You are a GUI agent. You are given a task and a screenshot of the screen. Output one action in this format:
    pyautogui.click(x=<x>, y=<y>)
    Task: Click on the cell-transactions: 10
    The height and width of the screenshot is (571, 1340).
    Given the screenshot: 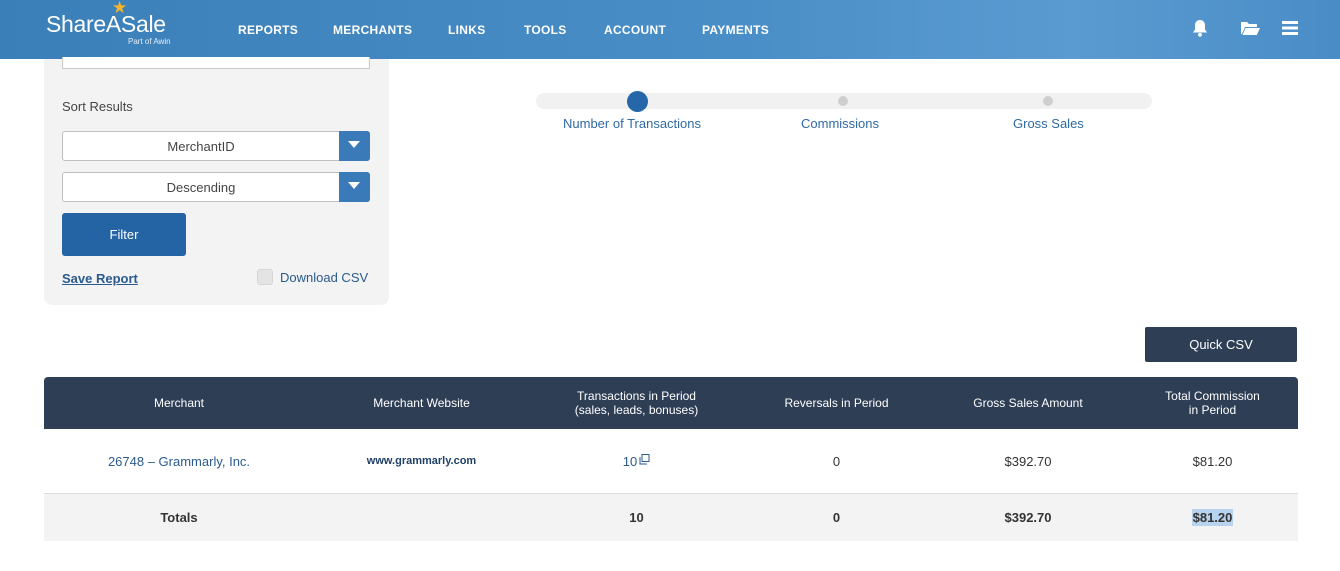 What is the action you would take?
    pyautogui.click(x=636, y=461)
    